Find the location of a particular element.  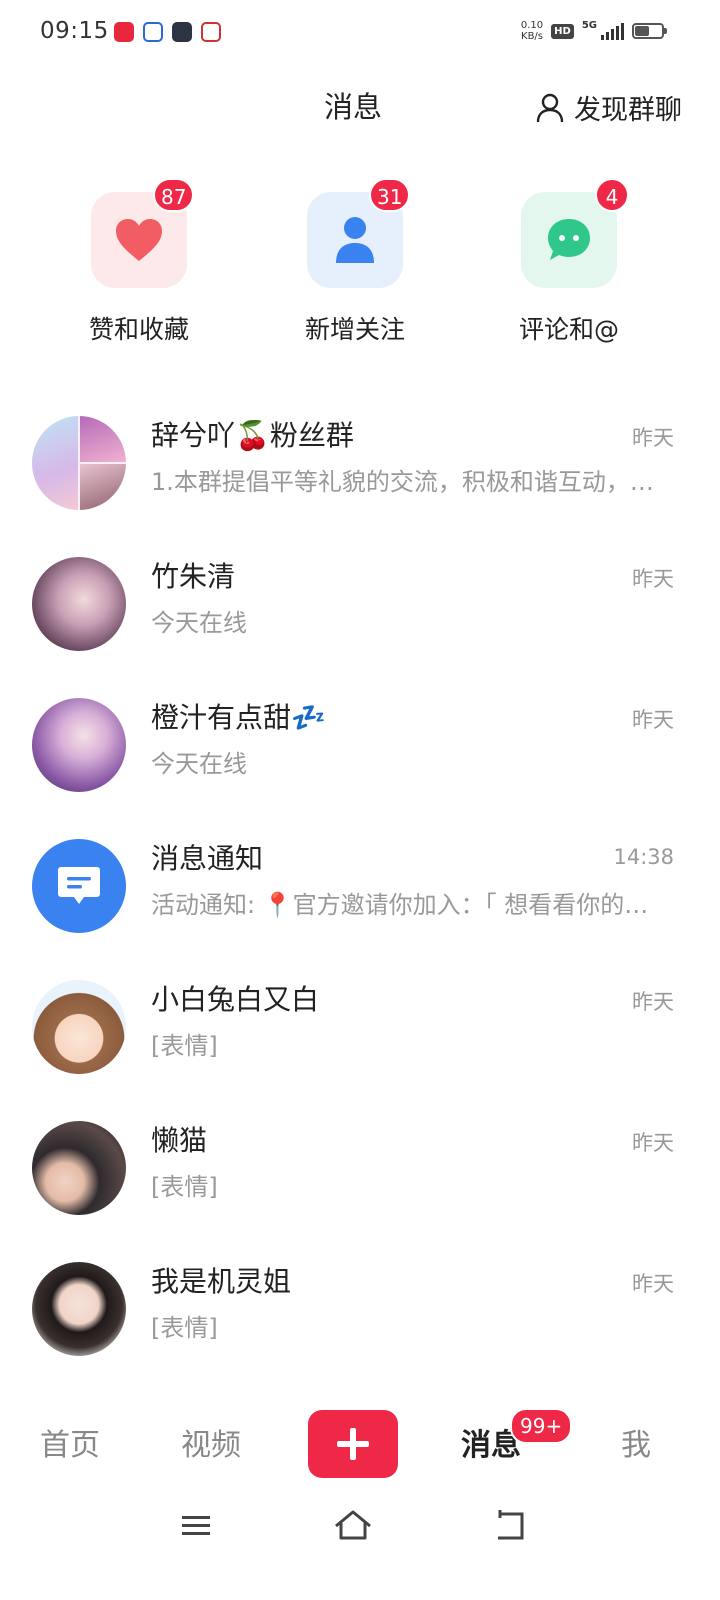

comments-badge: 4 is located at coordinates (612, 195).